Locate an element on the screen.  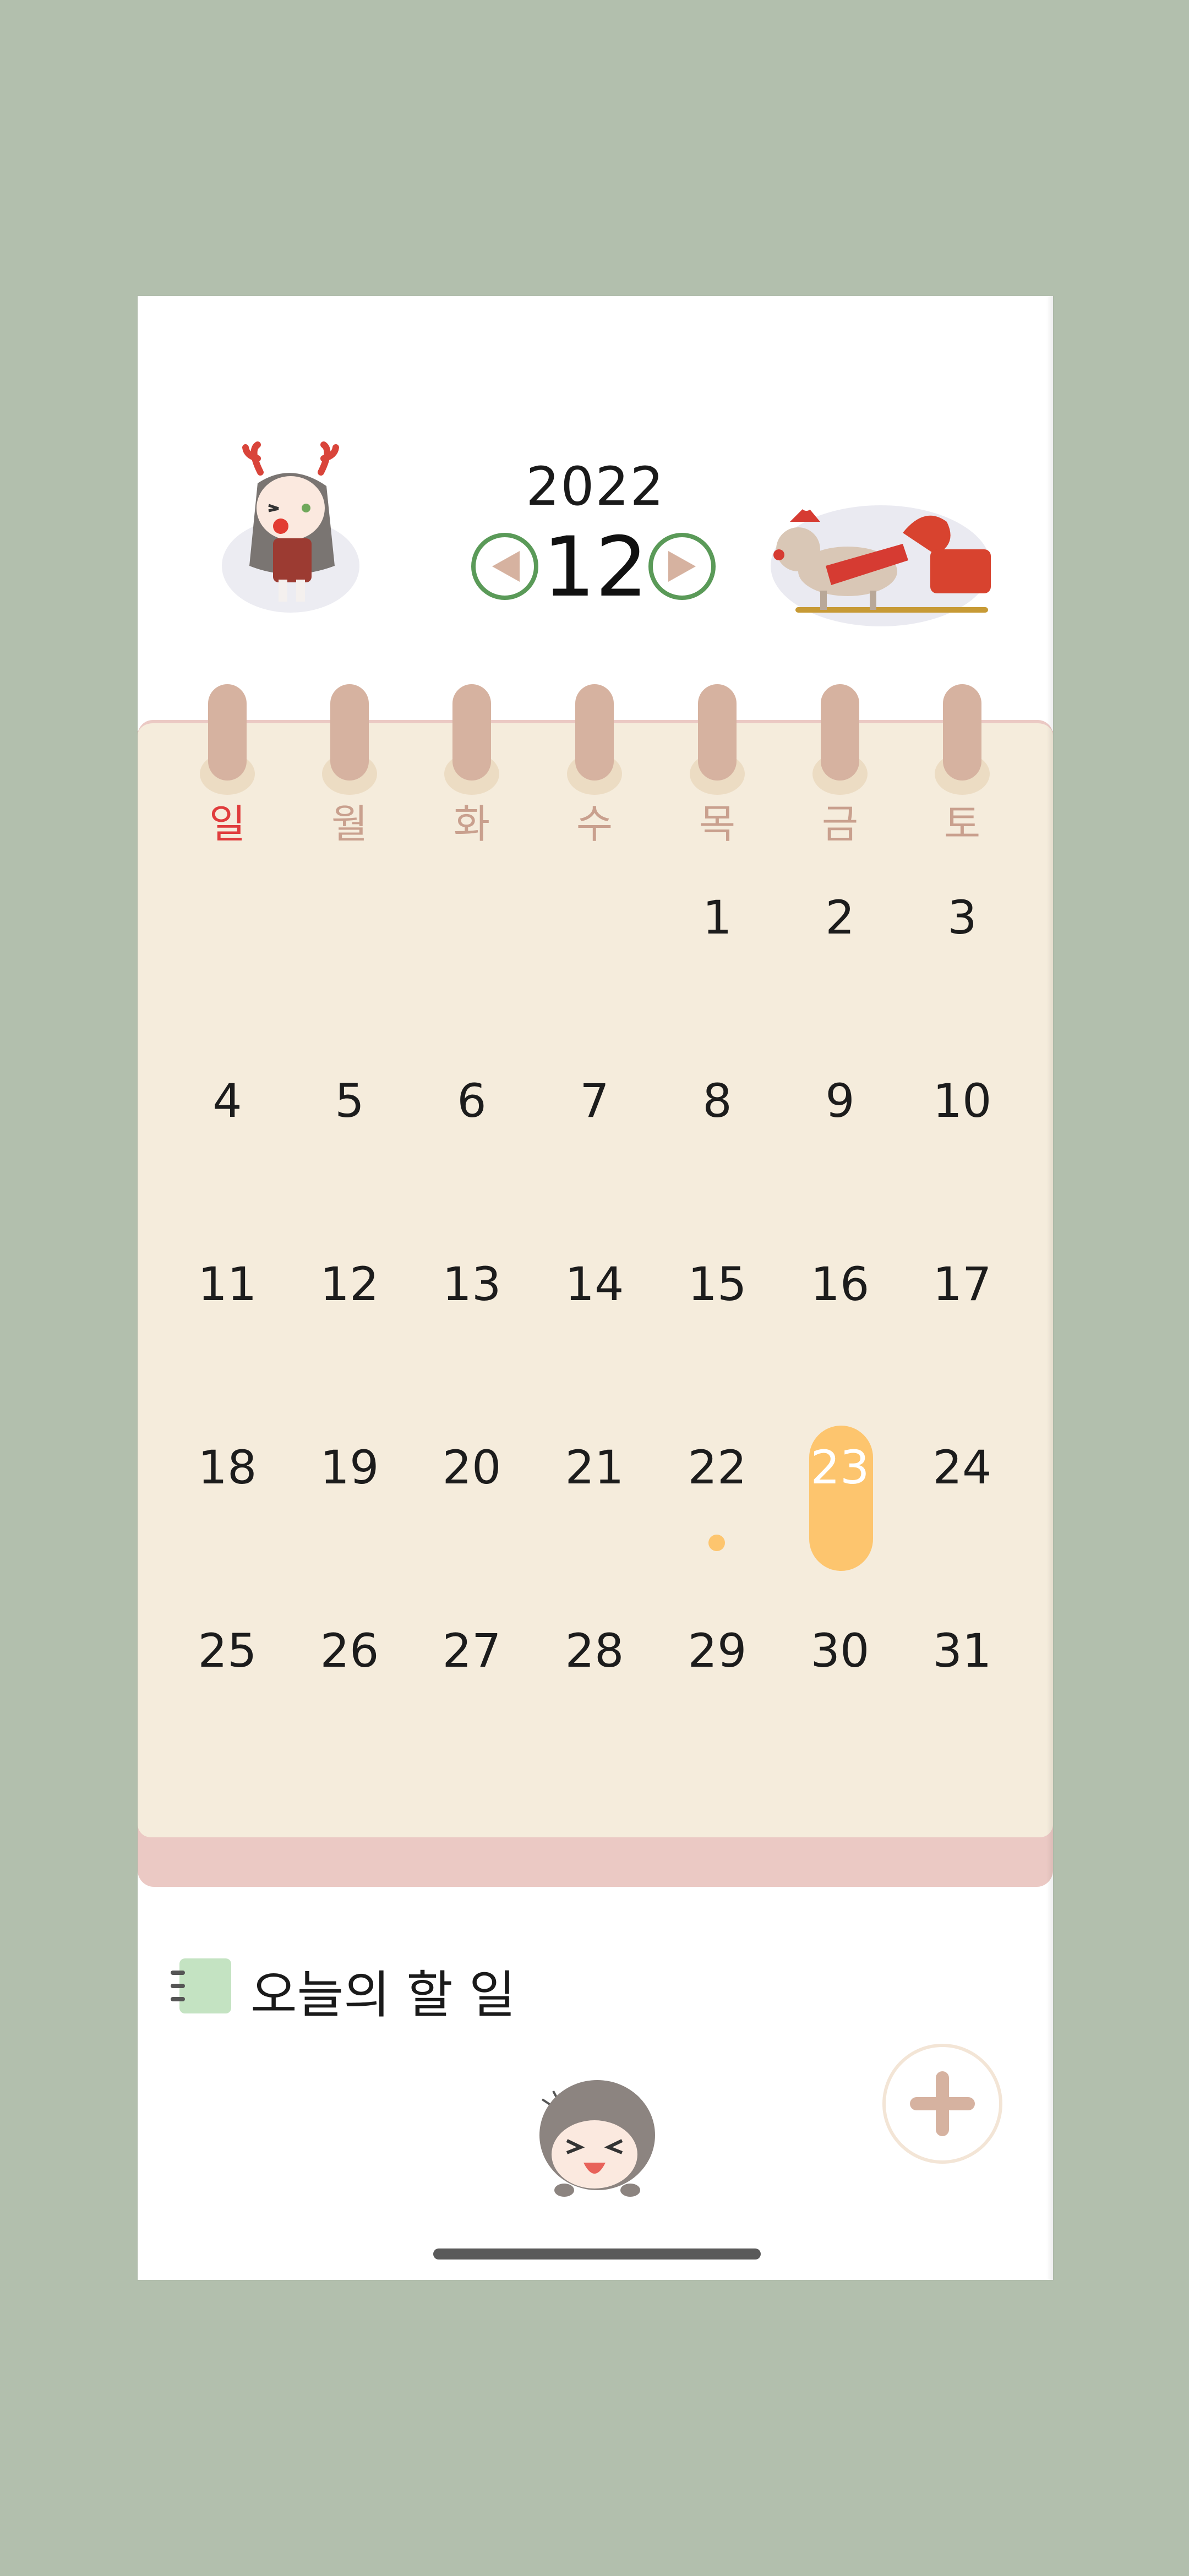
day-cell: 5 is located at coordinates (349, 1101).